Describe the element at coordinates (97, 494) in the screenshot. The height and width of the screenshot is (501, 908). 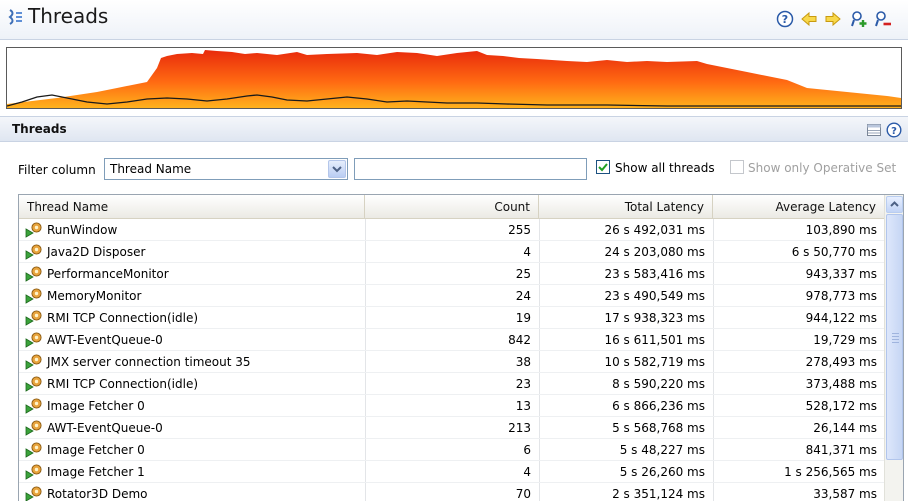
I see `cell-thread-name: Rotator3D Demo` at that location.